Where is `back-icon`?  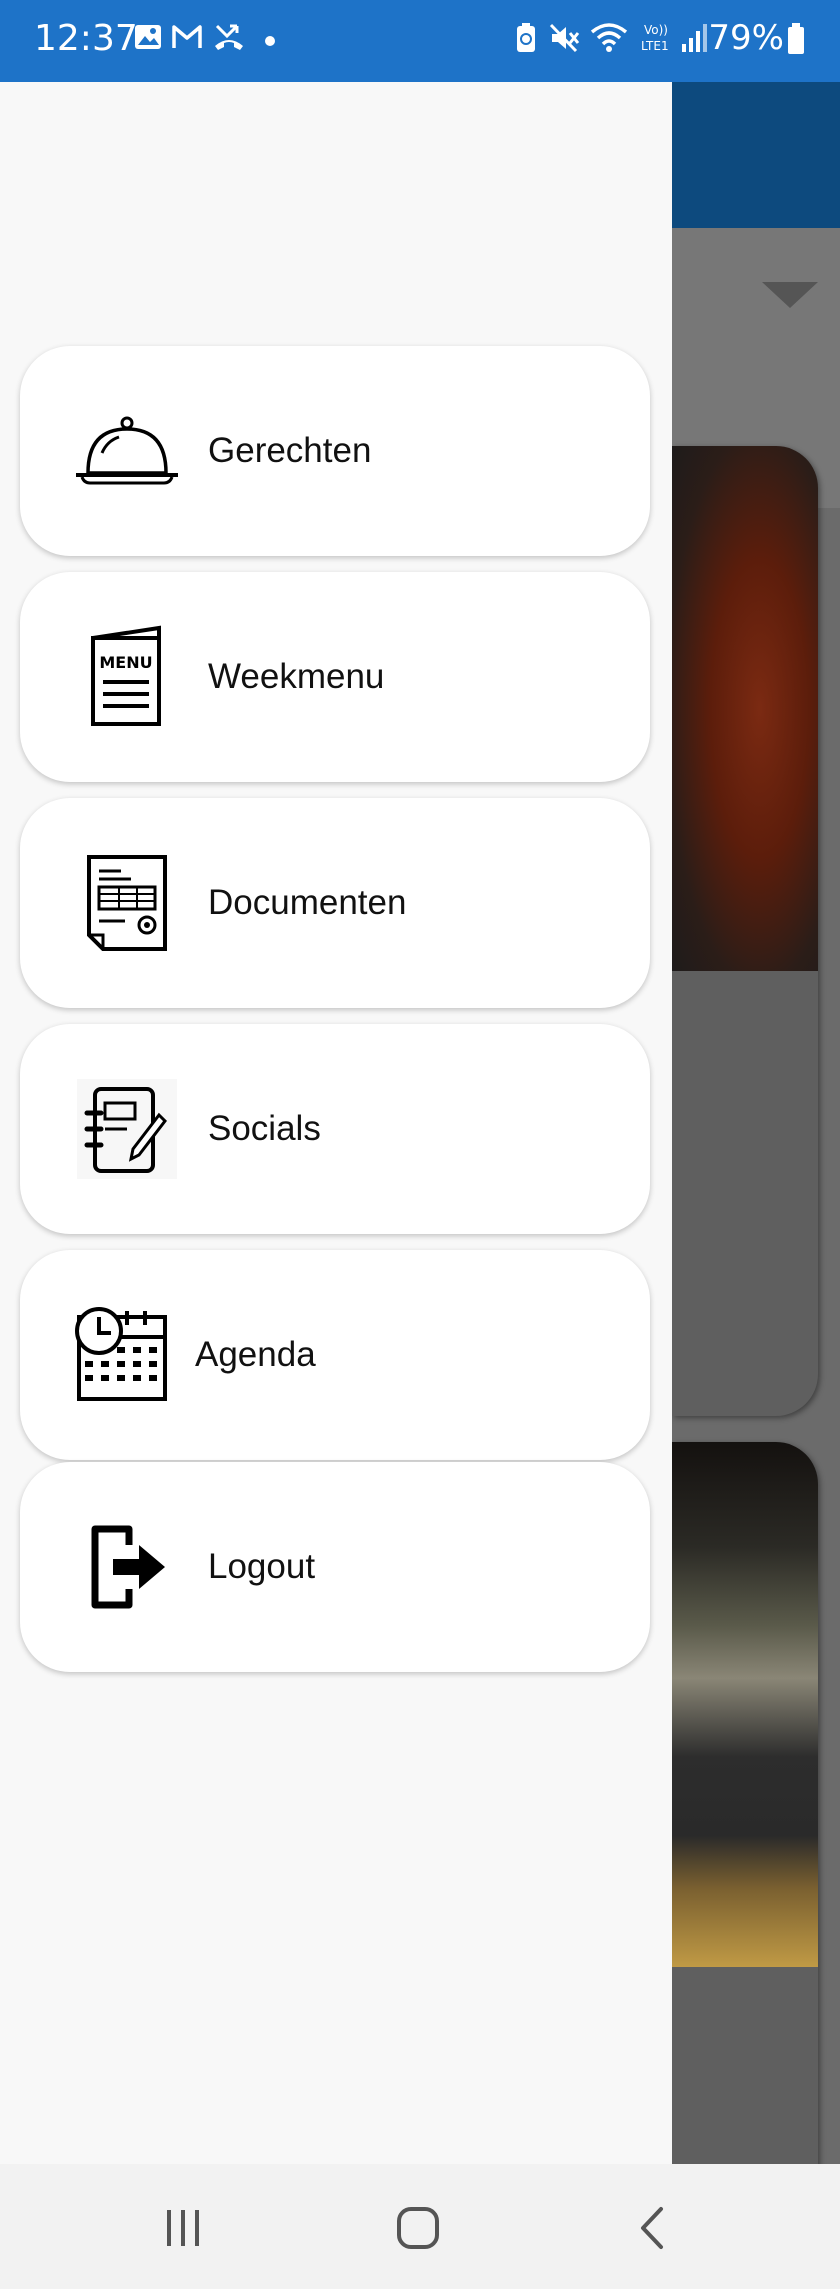 back-icon is located at coordinates (653, 2228).